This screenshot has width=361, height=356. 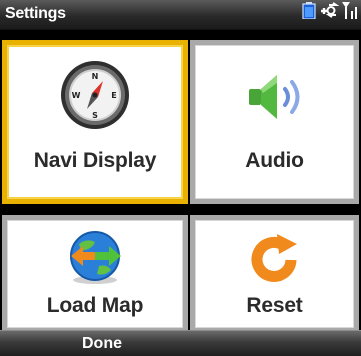 What do you see at coordinates (274, 305) in the screenshot?
I see `tile-label: Reset` at bounding box center [274, 305].